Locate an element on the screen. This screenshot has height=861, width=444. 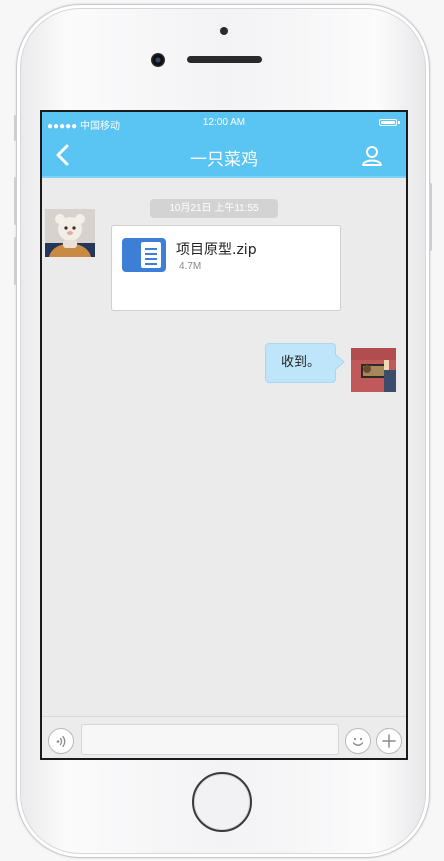
document-page is located at coordinates (151, 255).